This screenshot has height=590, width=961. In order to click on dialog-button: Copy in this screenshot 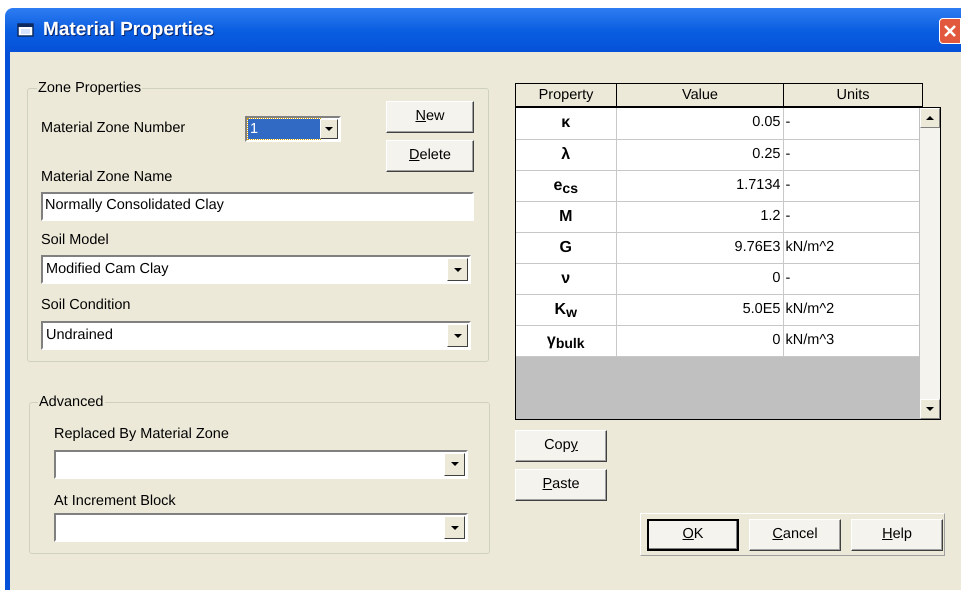, I will do `click(561, 446)`.